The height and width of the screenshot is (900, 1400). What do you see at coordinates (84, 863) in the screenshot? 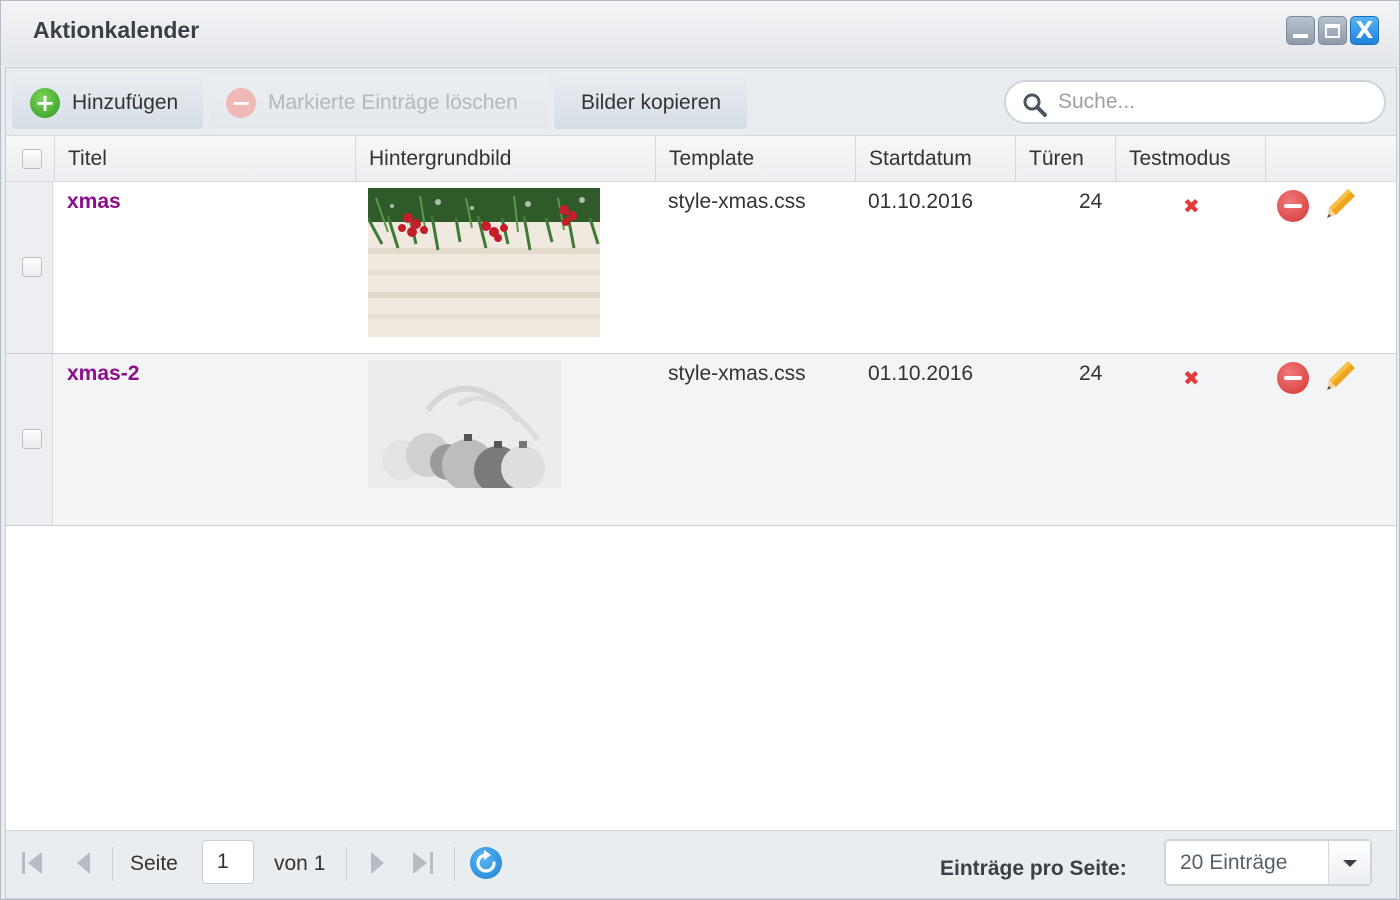
I see `previous-page-icon` at bounding box center [84, 863].